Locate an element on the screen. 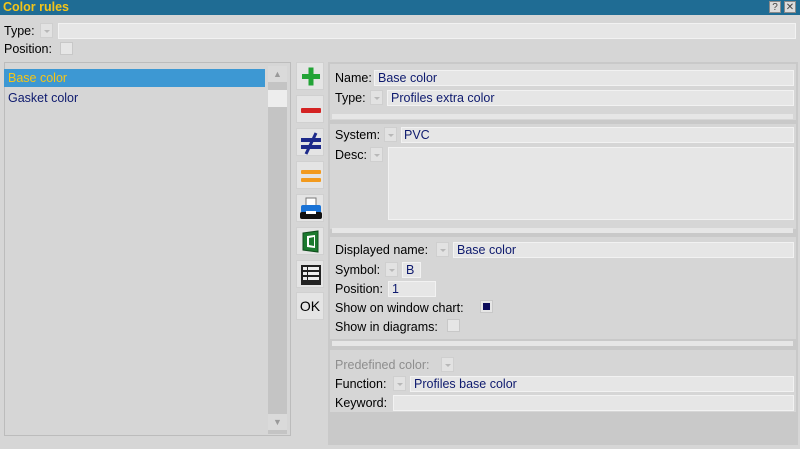 The image size is (800, 449). function-value: Profiles base color is located at coordinates (465, 384).